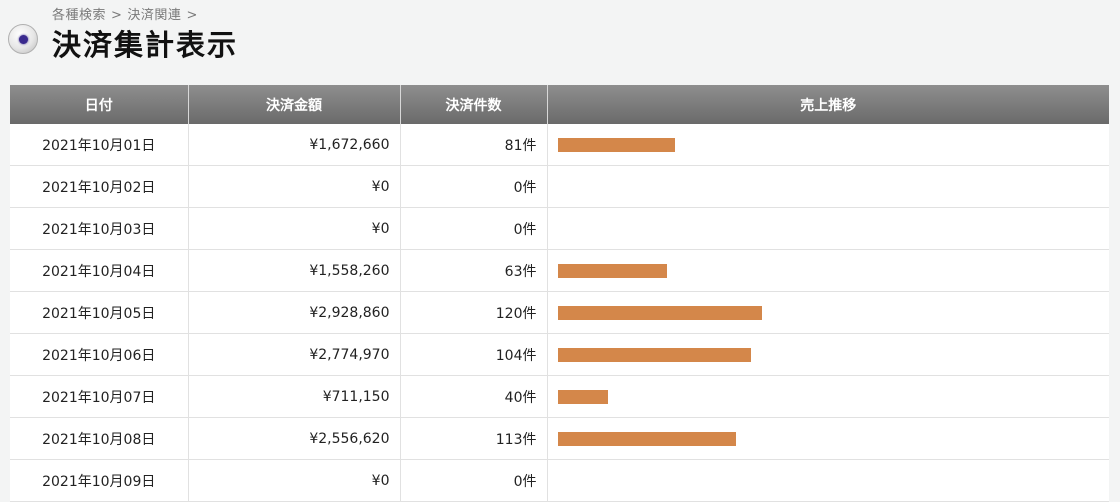 Image resolution: width=1120 pixels, height=502 pixels. What do you see at coordinates (474, 270) in the screenshot?
I see `count-cell: 63件` at bounding box center [474, 270].